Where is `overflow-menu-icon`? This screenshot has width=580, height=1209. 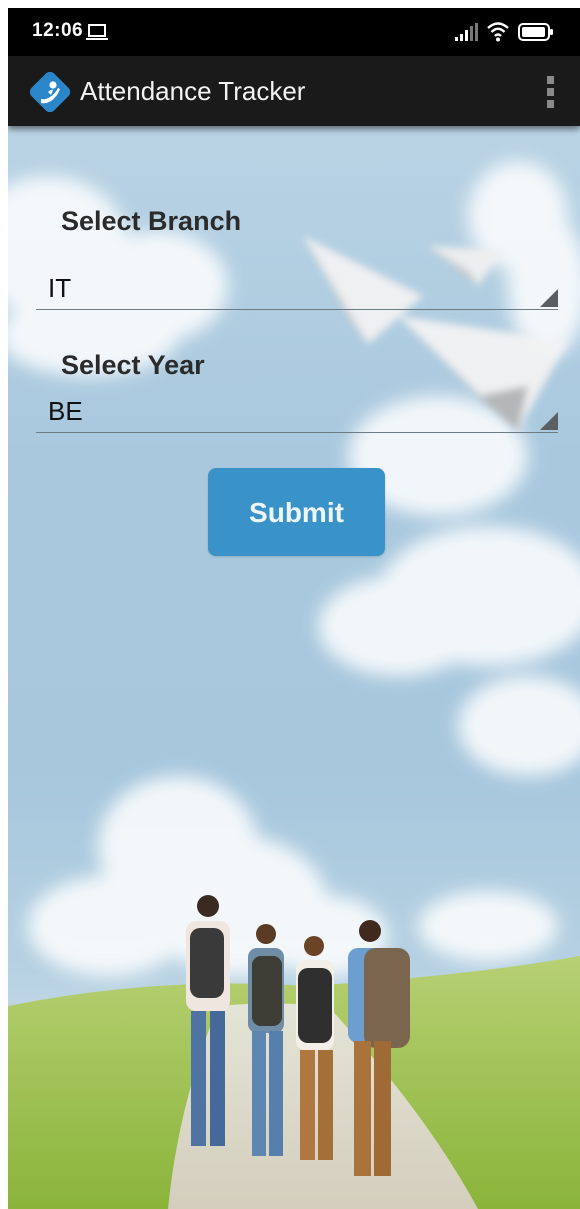
overflow-menu-icon is located at coordinates (550, 93).